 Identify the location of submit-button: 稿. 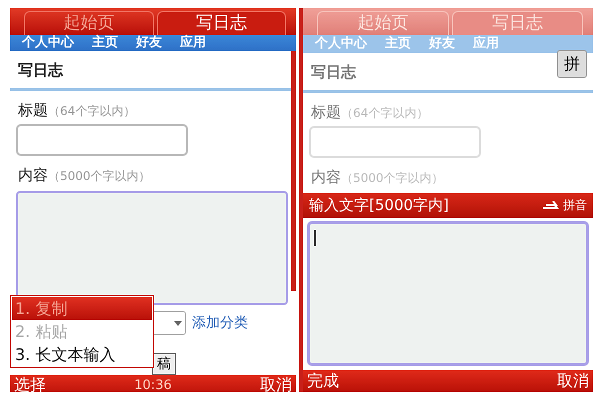
(164, 364).